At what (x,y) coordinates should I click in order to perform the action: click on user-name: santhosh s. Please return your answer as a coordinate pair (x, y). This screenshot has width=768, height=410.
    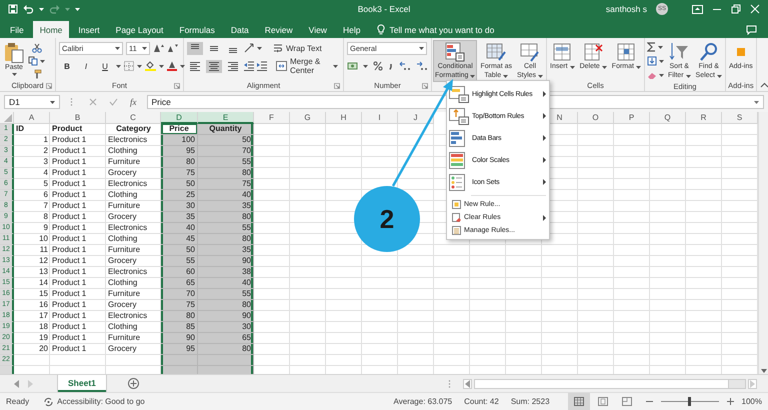
    Looking at the image, I should click on (626, 9).